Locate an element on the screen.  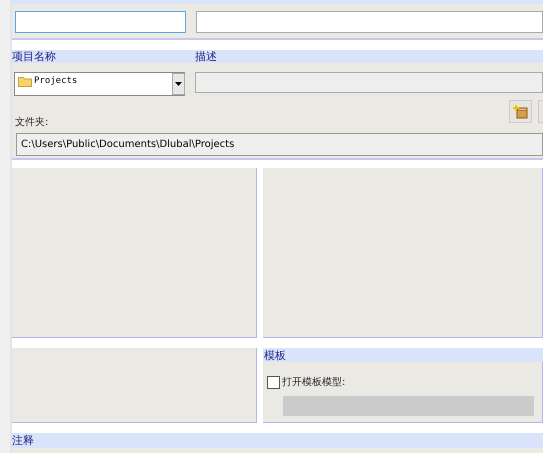
open-template-label: 打开模板模型: is located at coordinates (314, 382).